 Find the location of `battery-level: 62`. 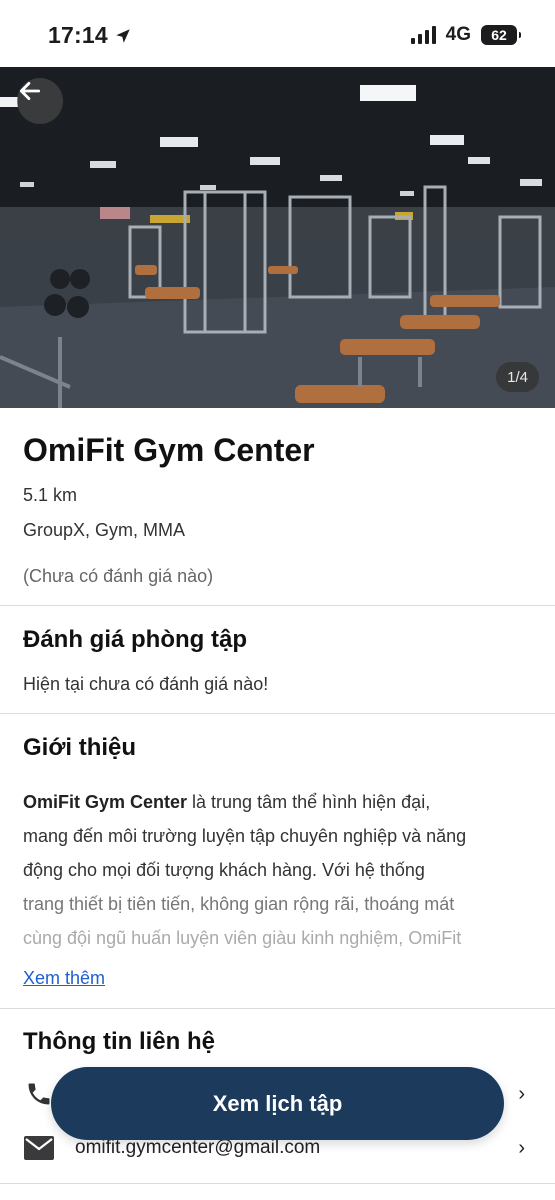

battery-level: 62 is located at coordinates (499, 35).